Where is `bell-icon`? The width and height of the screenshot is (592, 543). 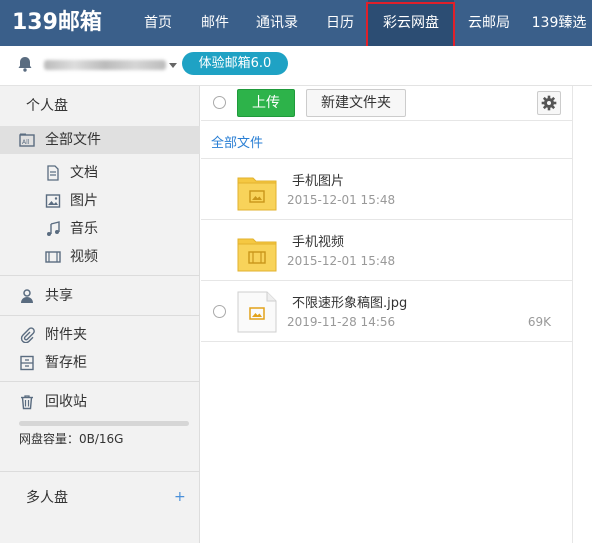
bell-icon is located at coordinates (25, 64).